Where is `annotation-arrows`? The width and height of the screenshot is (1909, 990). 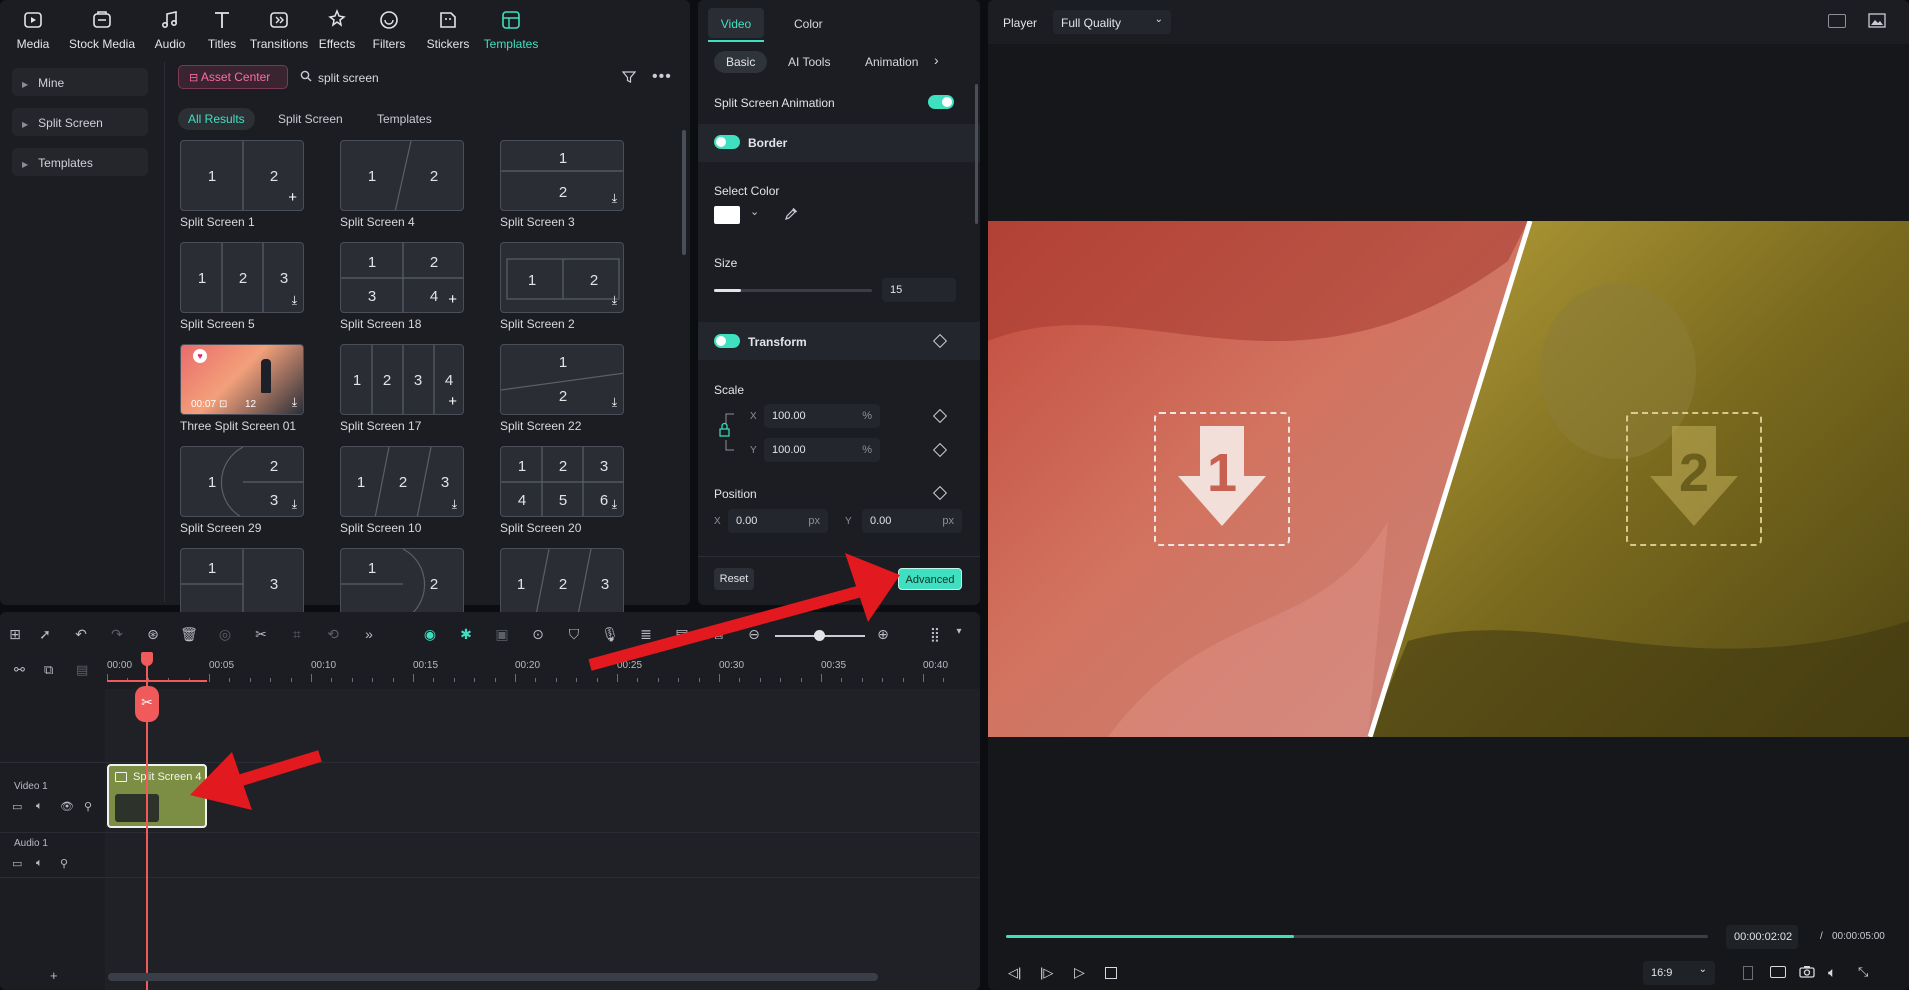
annotation-arrows is located at coordinates (545, 681).